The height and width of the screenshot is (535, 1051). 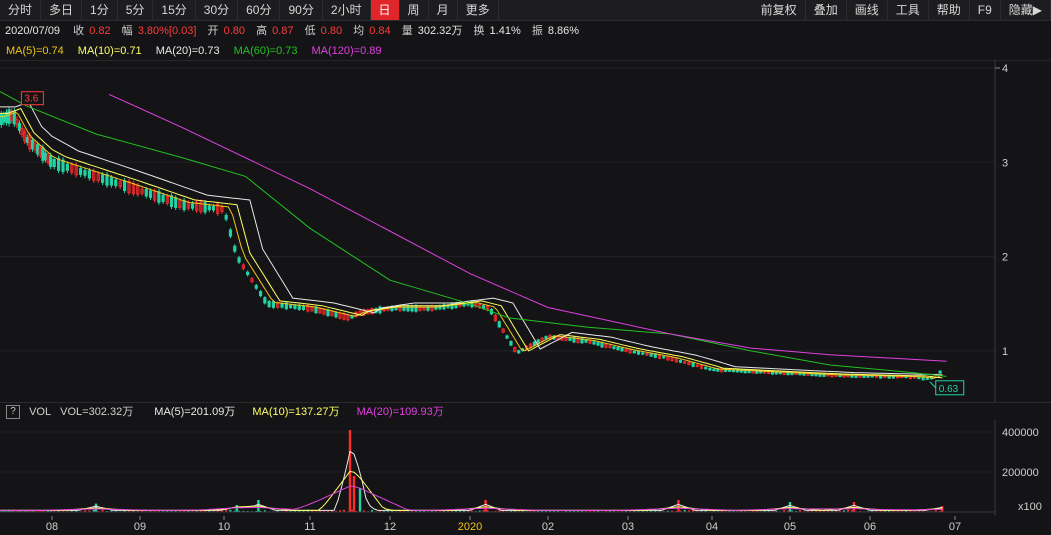 I want to click on tool-button-0: 前复权, so click(x=779, y=10).